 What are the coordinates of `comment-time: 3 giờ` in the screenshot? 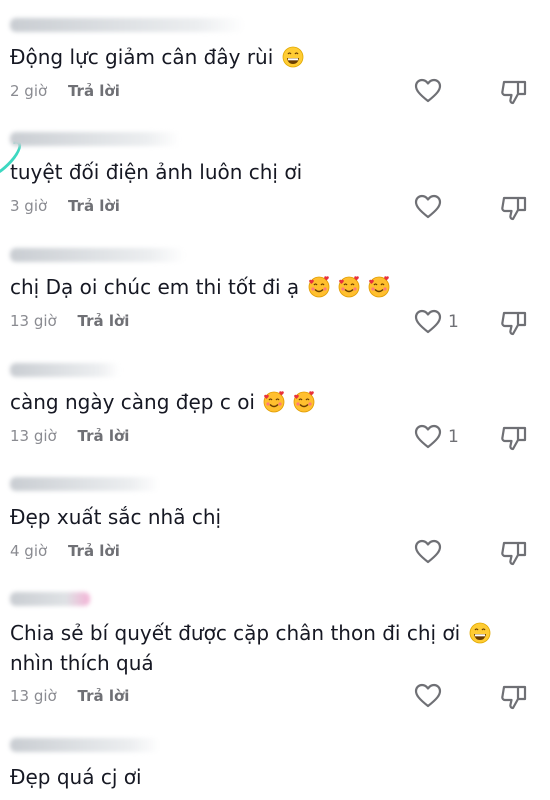 It's located at (29, 206).